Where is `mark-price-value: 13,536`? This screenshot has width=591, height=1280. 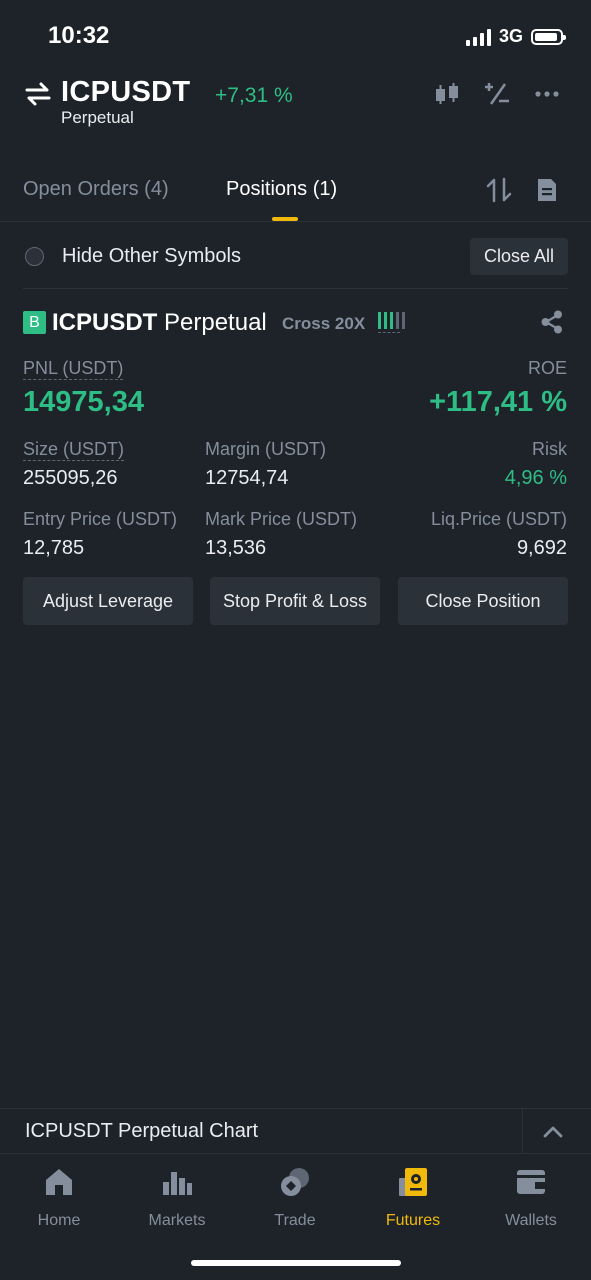
mark-price-value: 13,536 is located at coordinates (236, 548).